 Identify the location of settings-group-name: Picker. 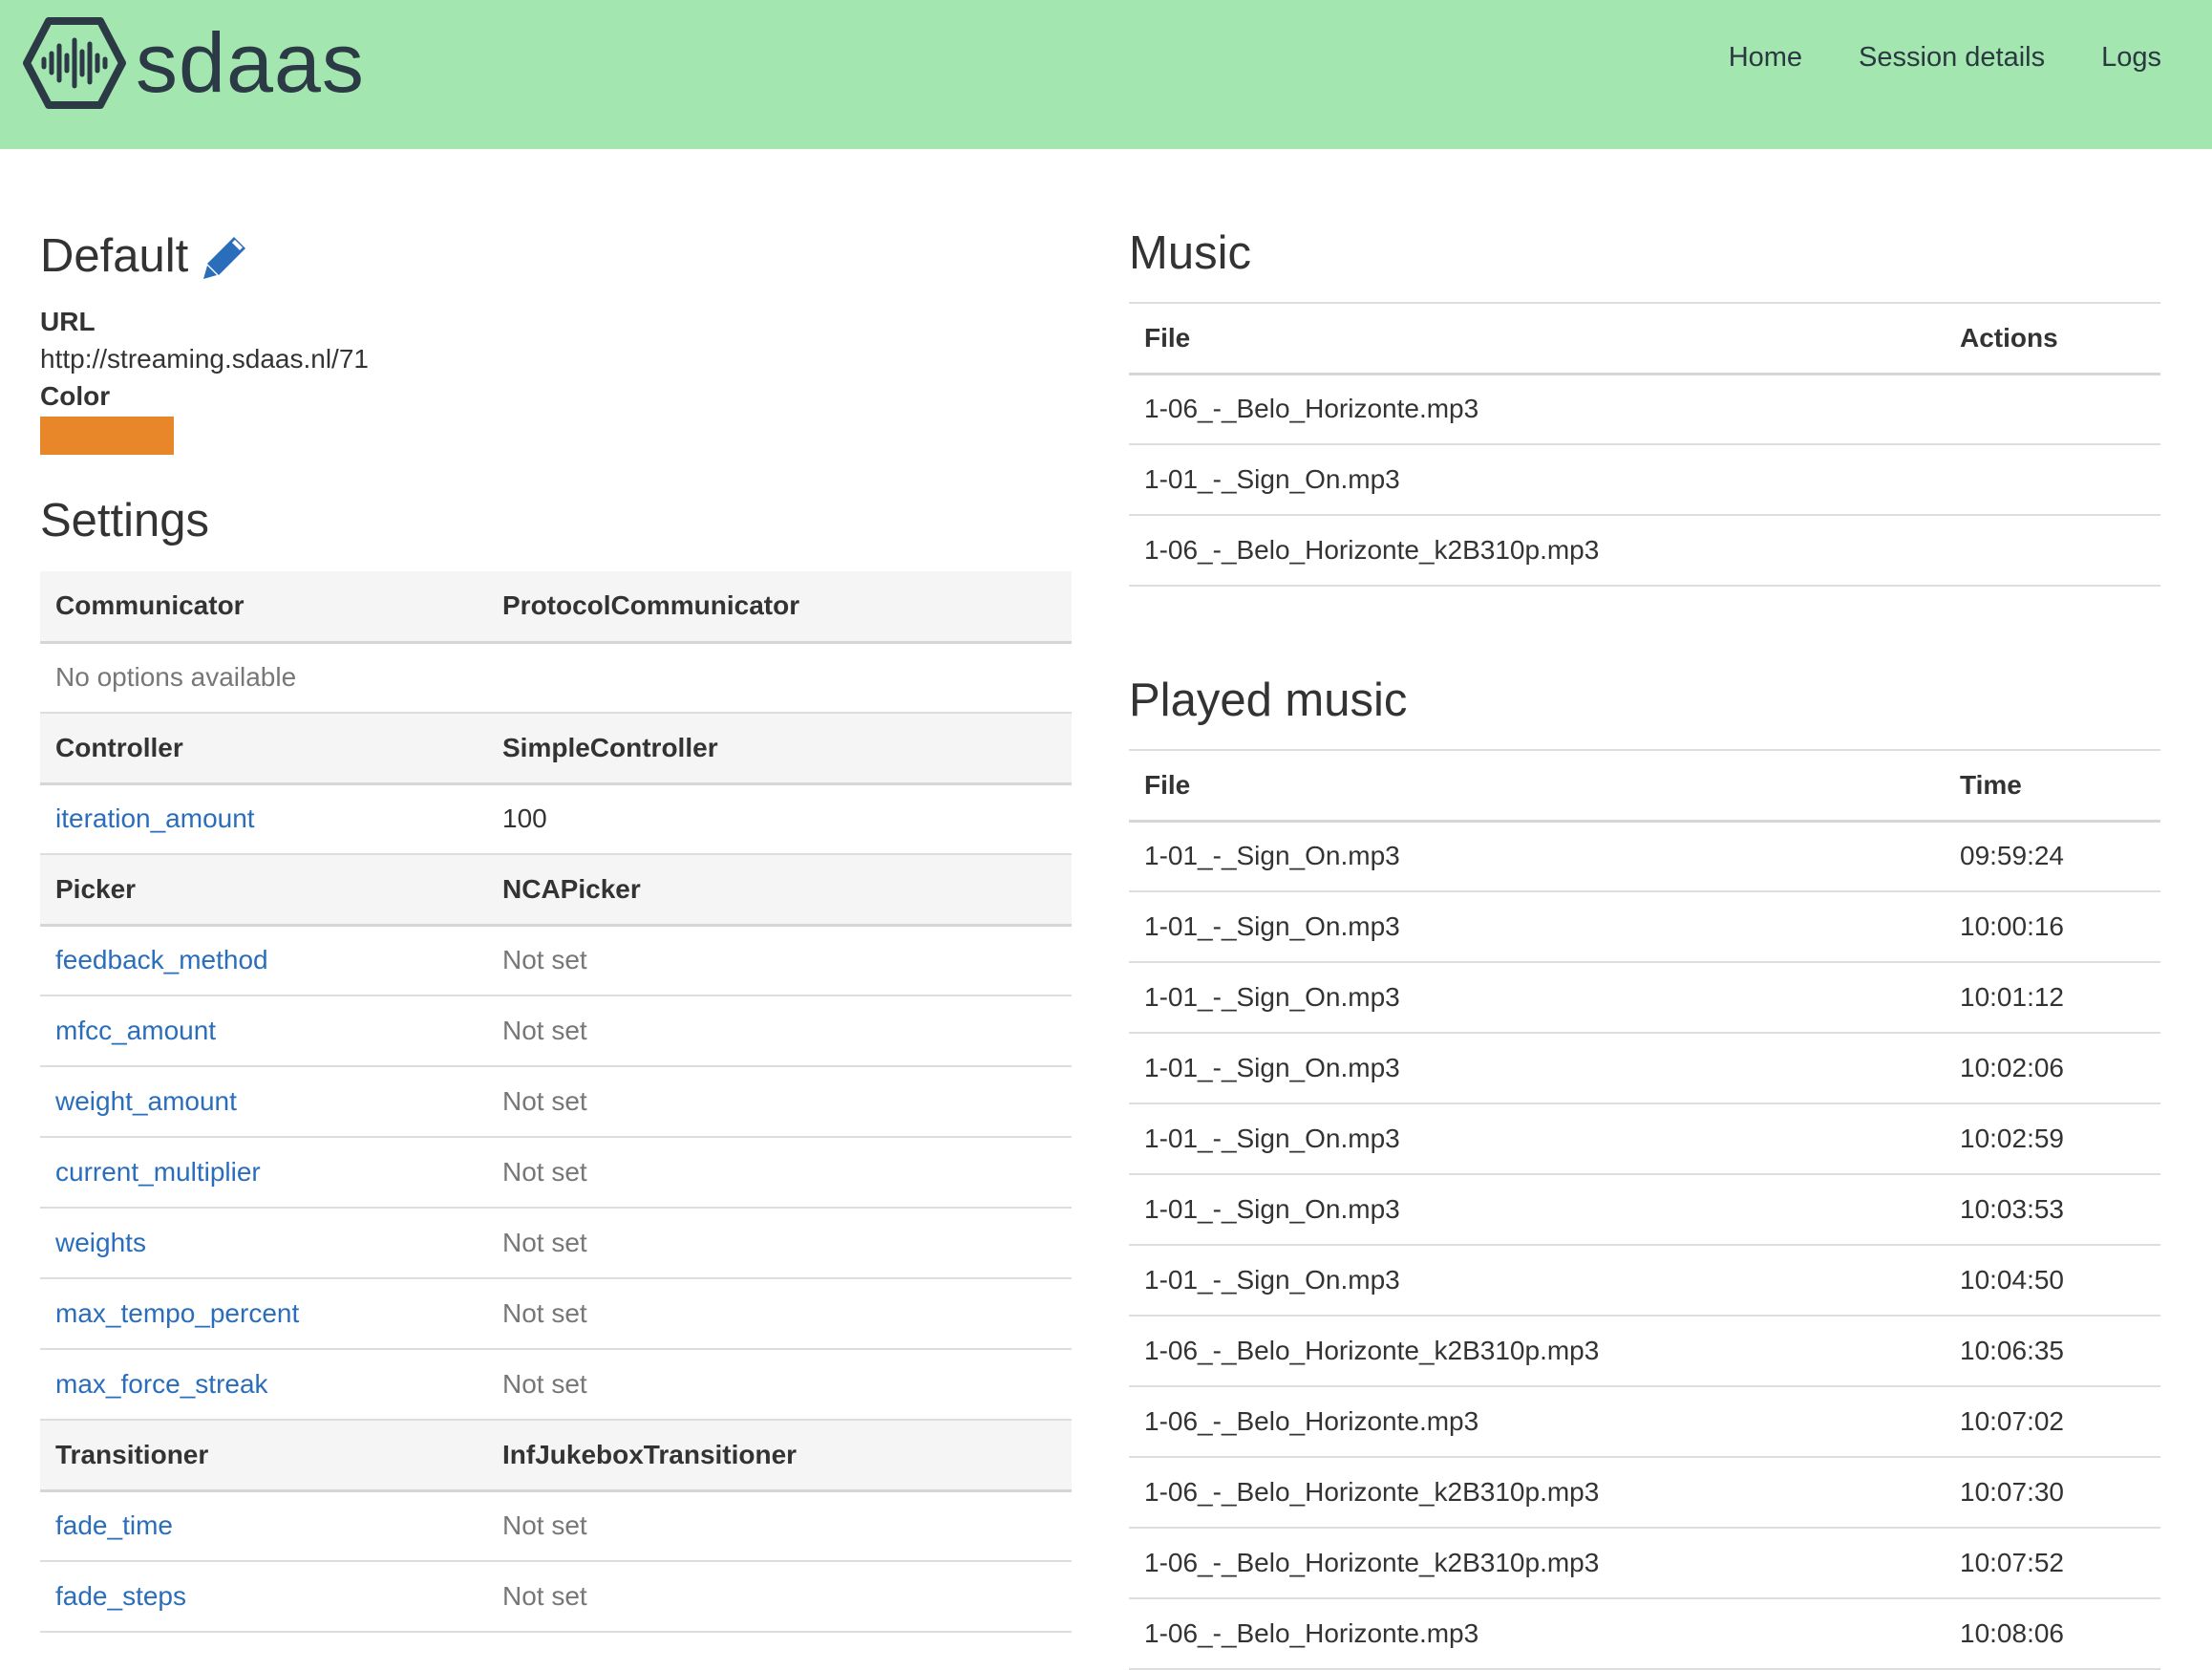
(263, 890).